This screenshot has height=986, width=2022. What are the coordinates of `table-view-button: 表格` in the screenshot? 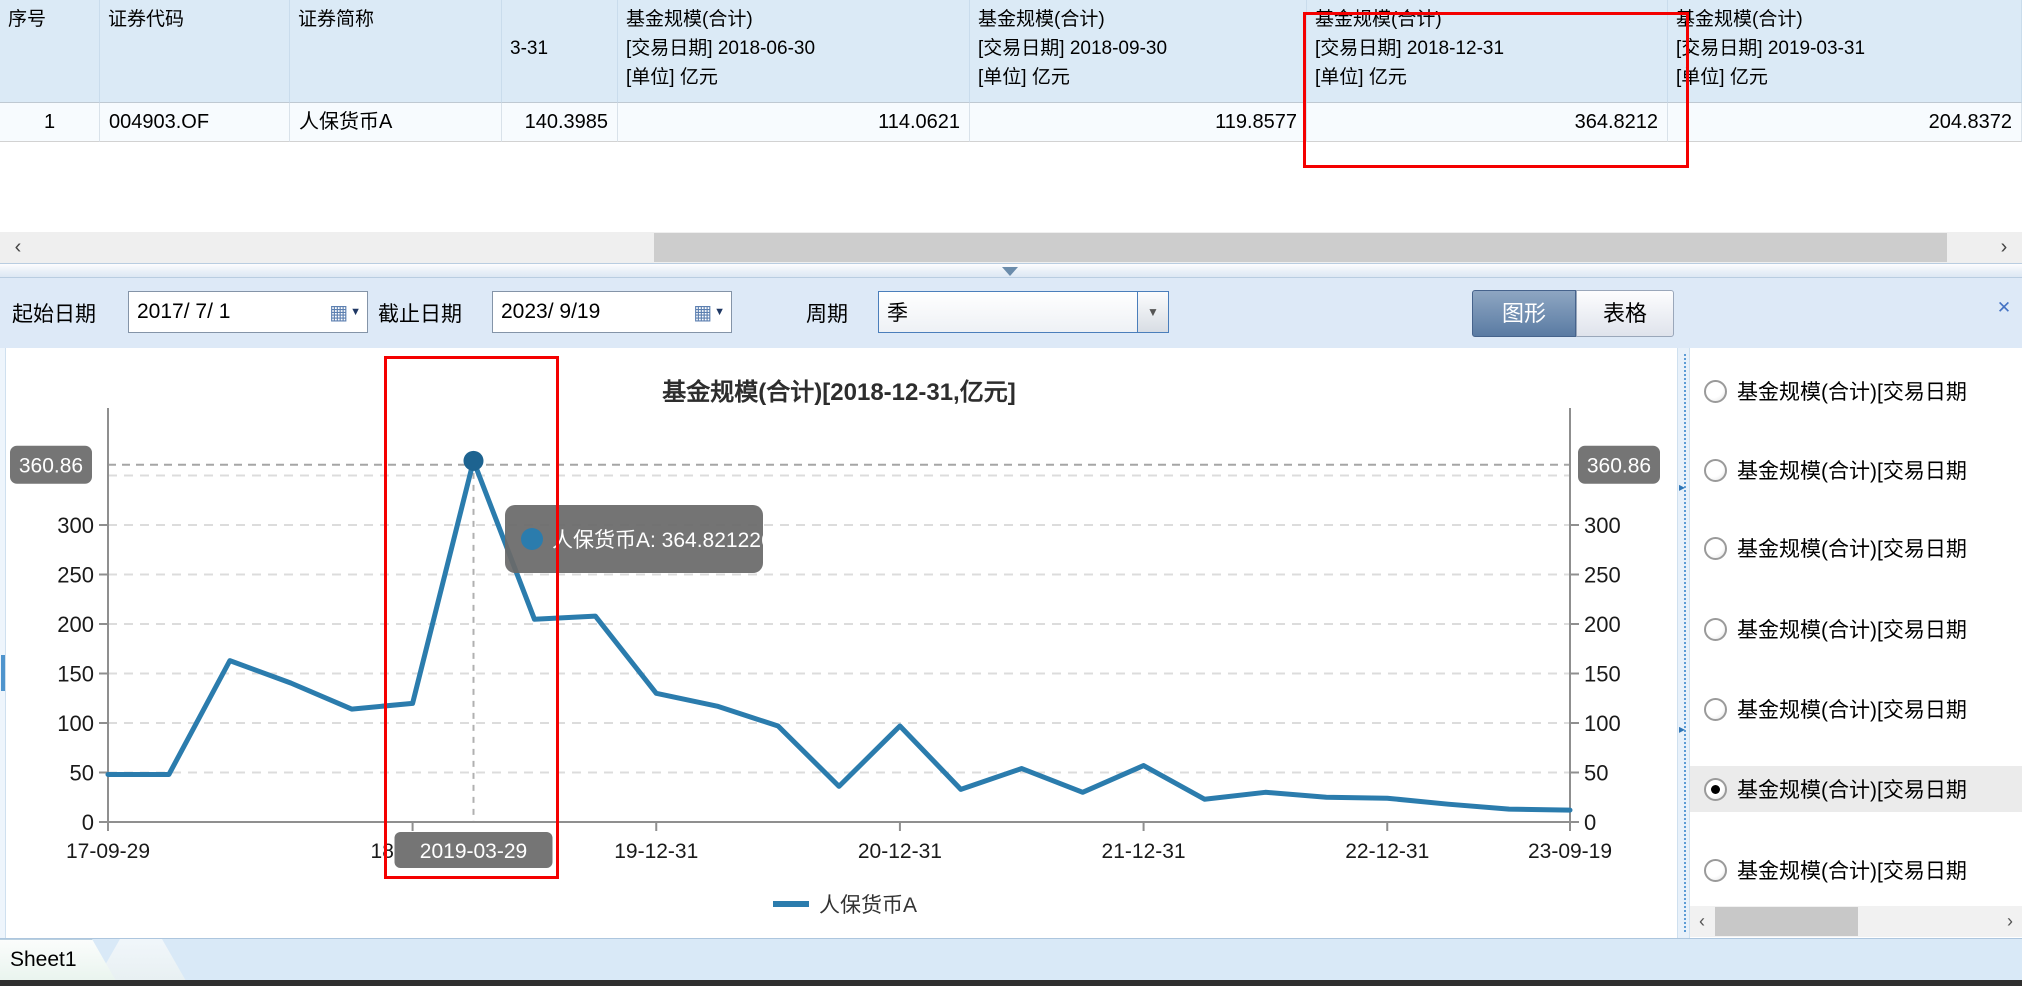 It's located at (1625, 313).